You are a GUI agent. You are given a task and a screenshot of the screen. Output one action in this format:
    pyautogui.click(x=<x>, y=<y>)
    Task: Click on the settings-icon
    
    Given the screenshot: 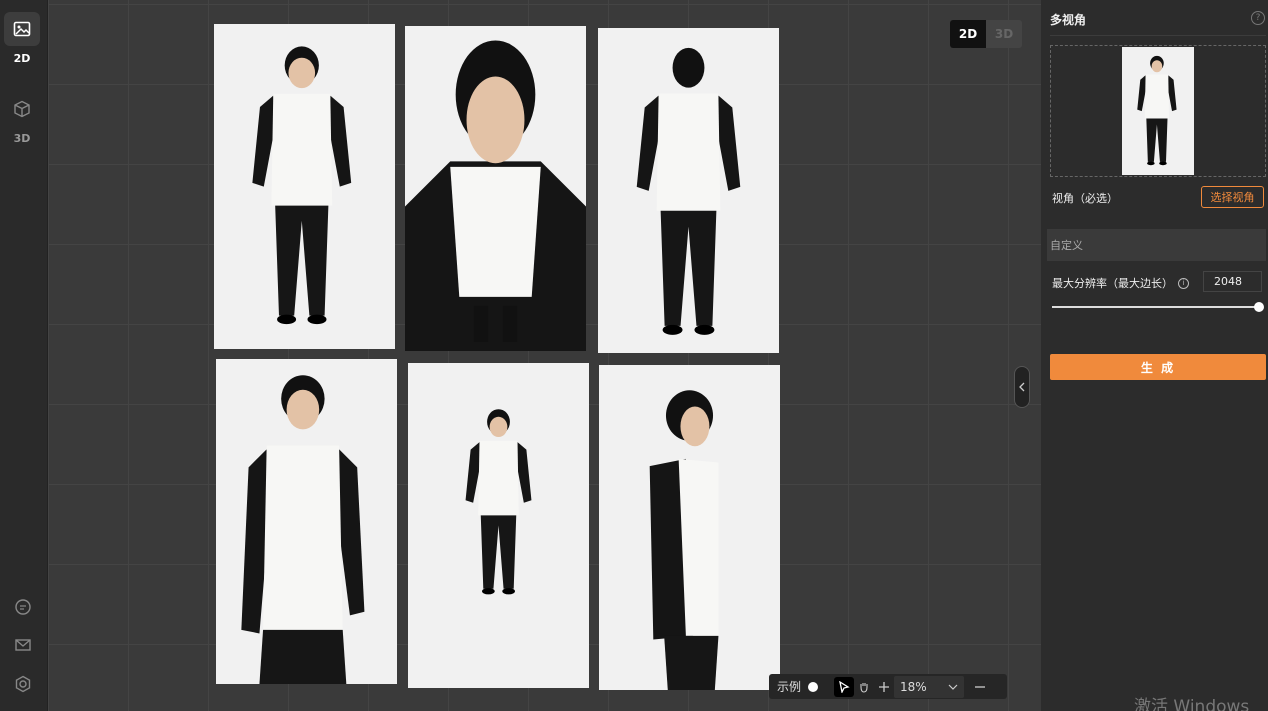 What is the action you would take?
    pyautogui.click(x=23, y=684)
    